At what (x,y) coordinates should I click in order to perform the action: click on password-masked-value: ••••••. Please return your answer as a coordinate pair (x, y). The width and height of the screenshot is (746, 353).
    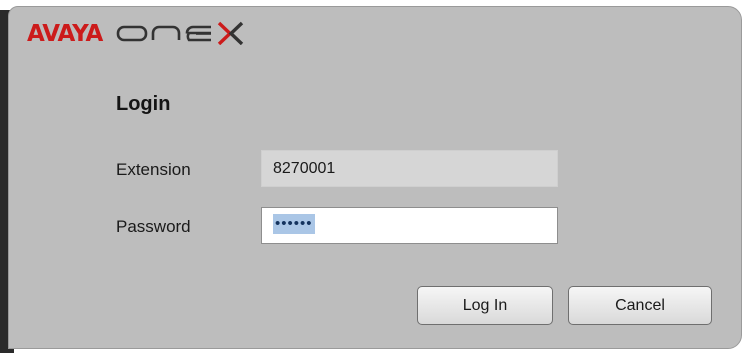
    Looking at the image, I should click on (294, 224).